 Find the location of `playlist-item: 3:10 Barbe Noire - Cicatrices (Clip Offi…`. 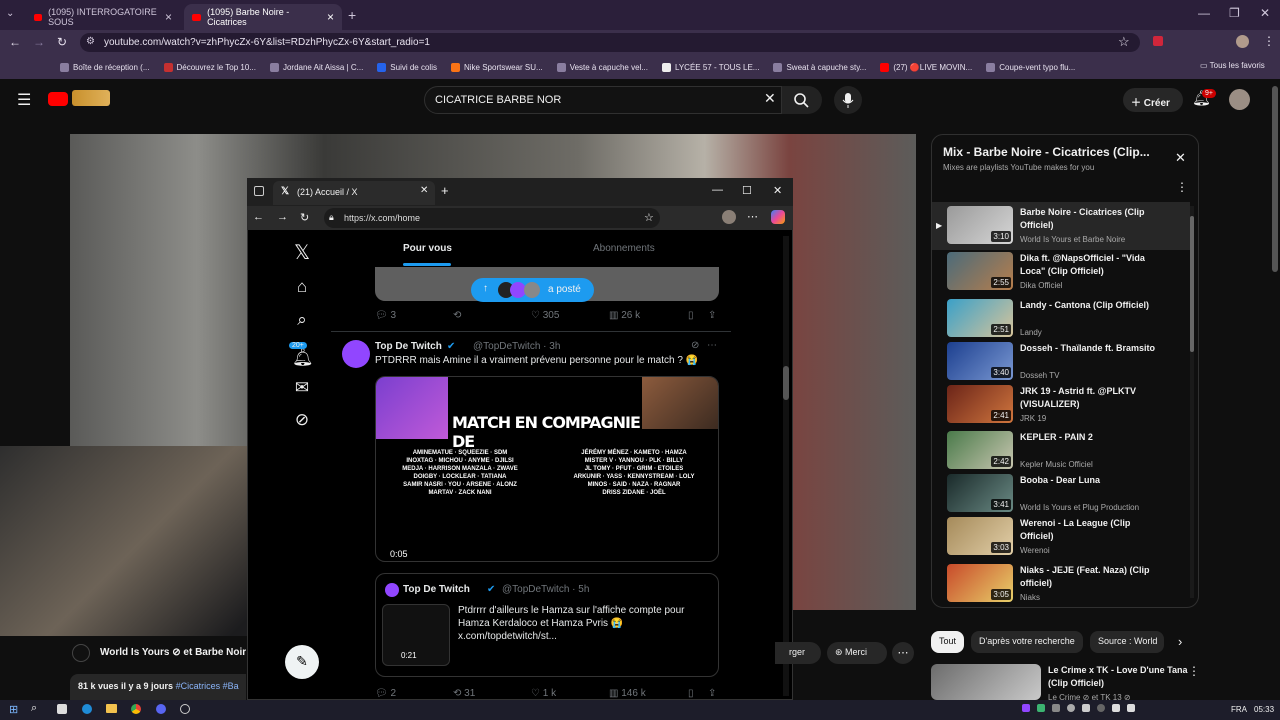

playlist-item: 3:10 Barbe Noire - Cicatrices (Clip Offi… is located at coordinates (1067, 227).